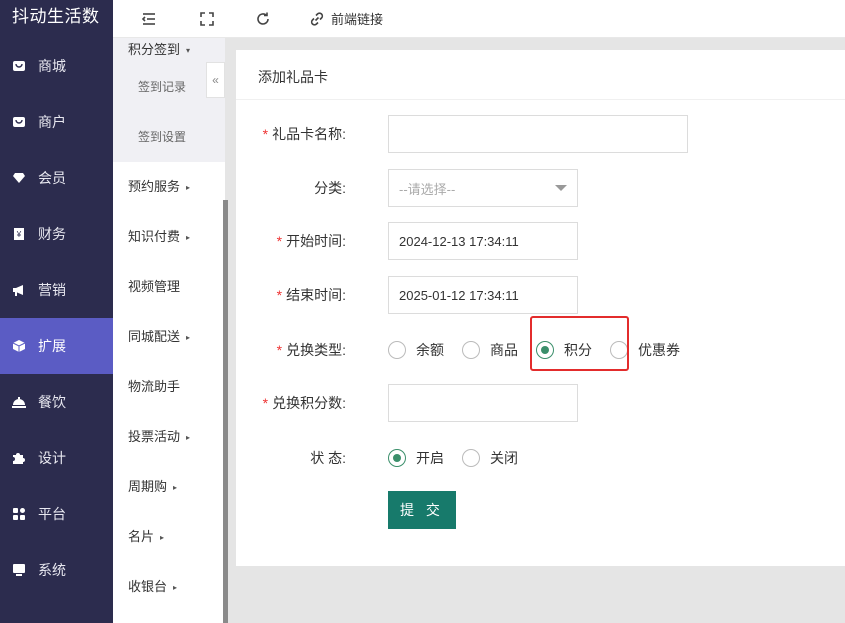 The height and width of the screenshot is (623, 845). I want to click on submenu-item: 名片 ▸, so click(169, 537).